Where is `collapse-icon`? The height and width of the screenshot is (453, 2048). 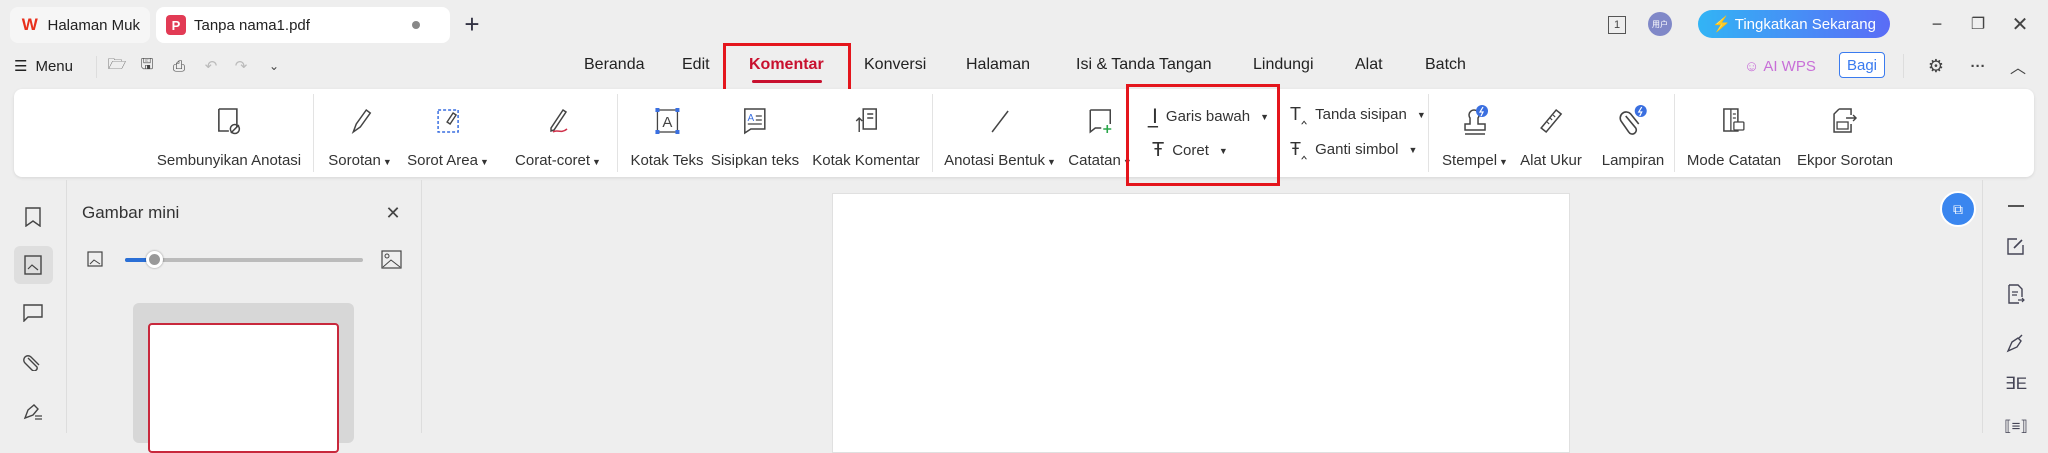
collapse-icon is located at coordinates (2016, 206).